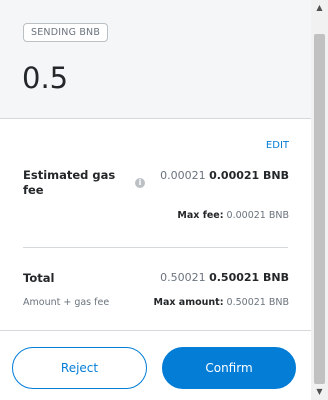 This screenshot has width=328, height=400. I want to click on max-amount: Max amount: 0.50021 BNB, so click(222, 302).